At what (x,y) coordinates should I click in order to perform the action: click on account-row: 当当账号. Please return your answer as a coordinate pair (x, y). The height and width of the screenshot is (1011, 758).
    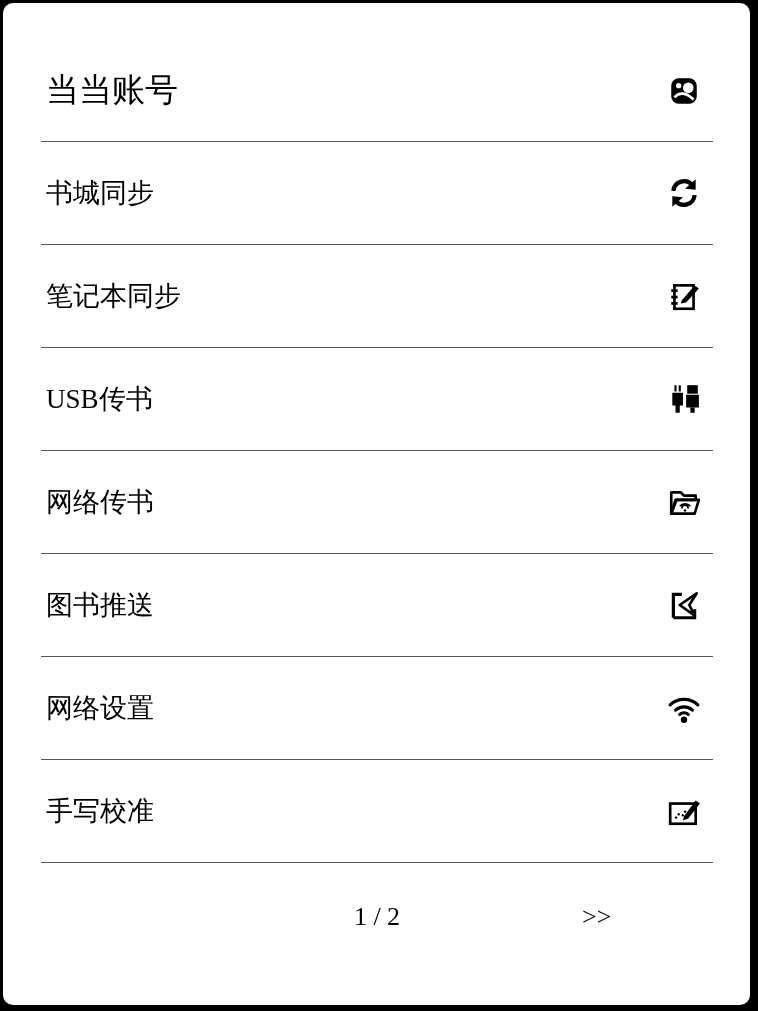
    Looking at the image, I should click on (377, 91).